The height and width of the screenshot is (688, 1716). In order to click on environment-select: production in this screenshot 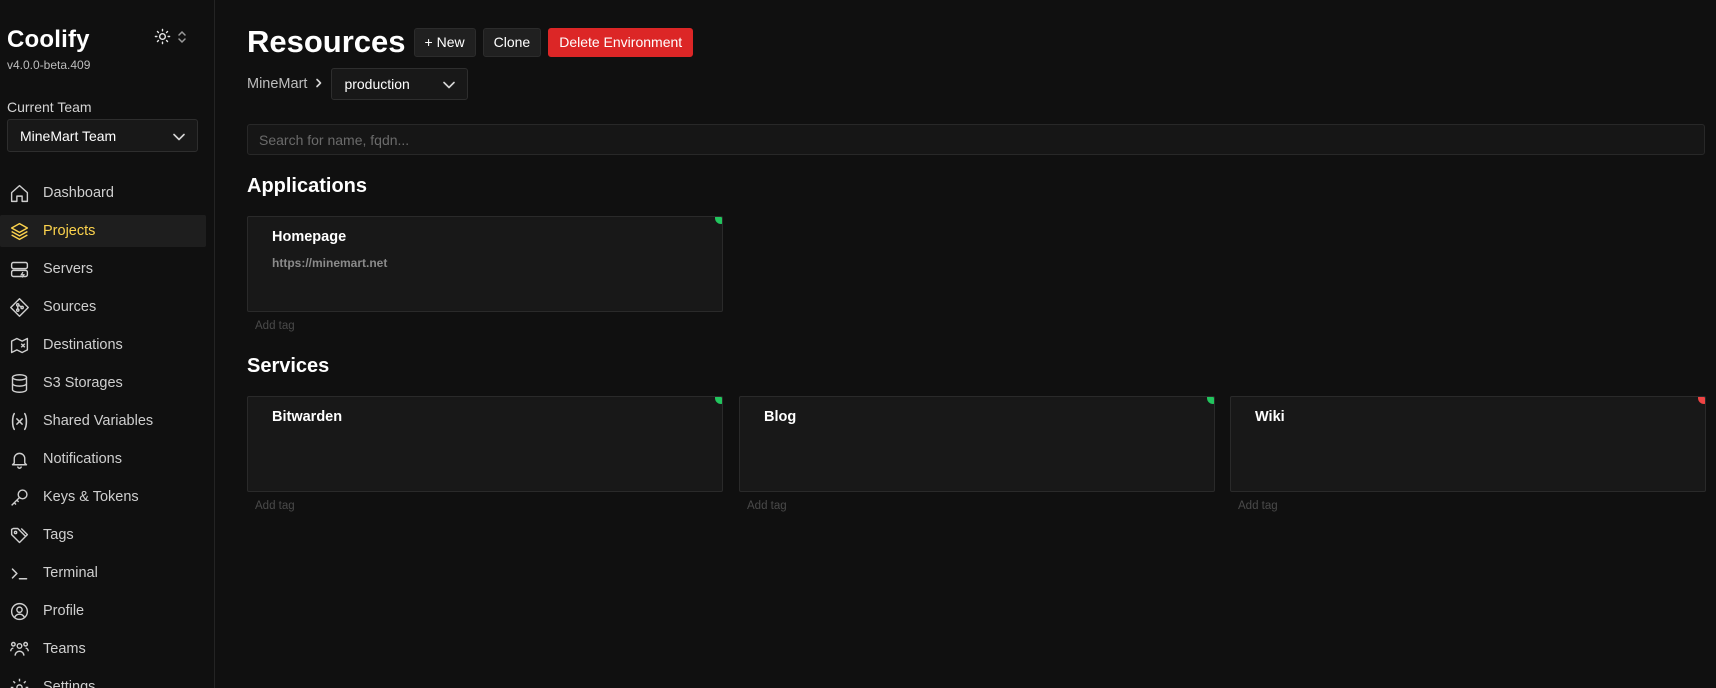, I will do `click(400, 84)`.